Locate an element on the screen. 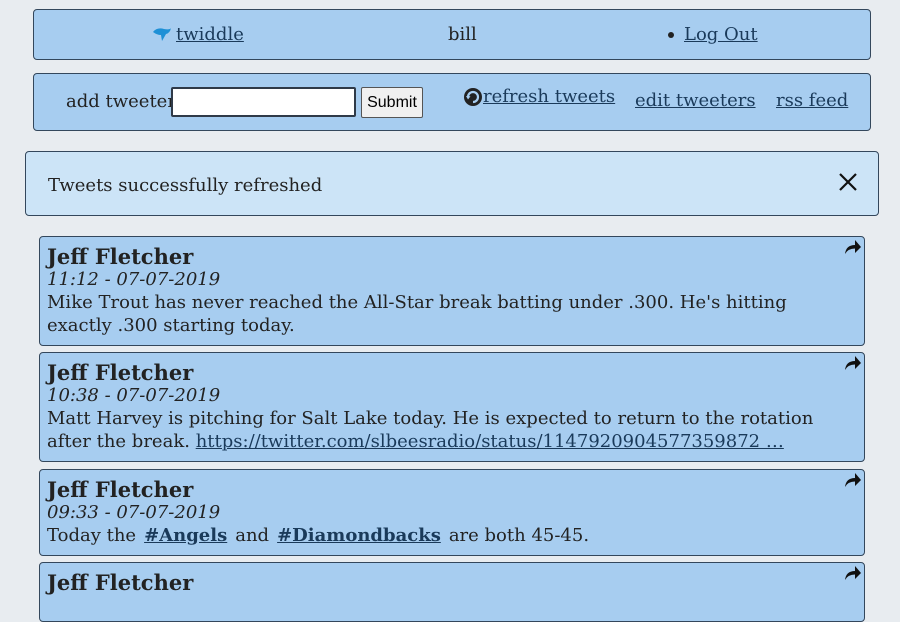  add-tweeter-label: add tweeter: is located at coordinates (124, 101).